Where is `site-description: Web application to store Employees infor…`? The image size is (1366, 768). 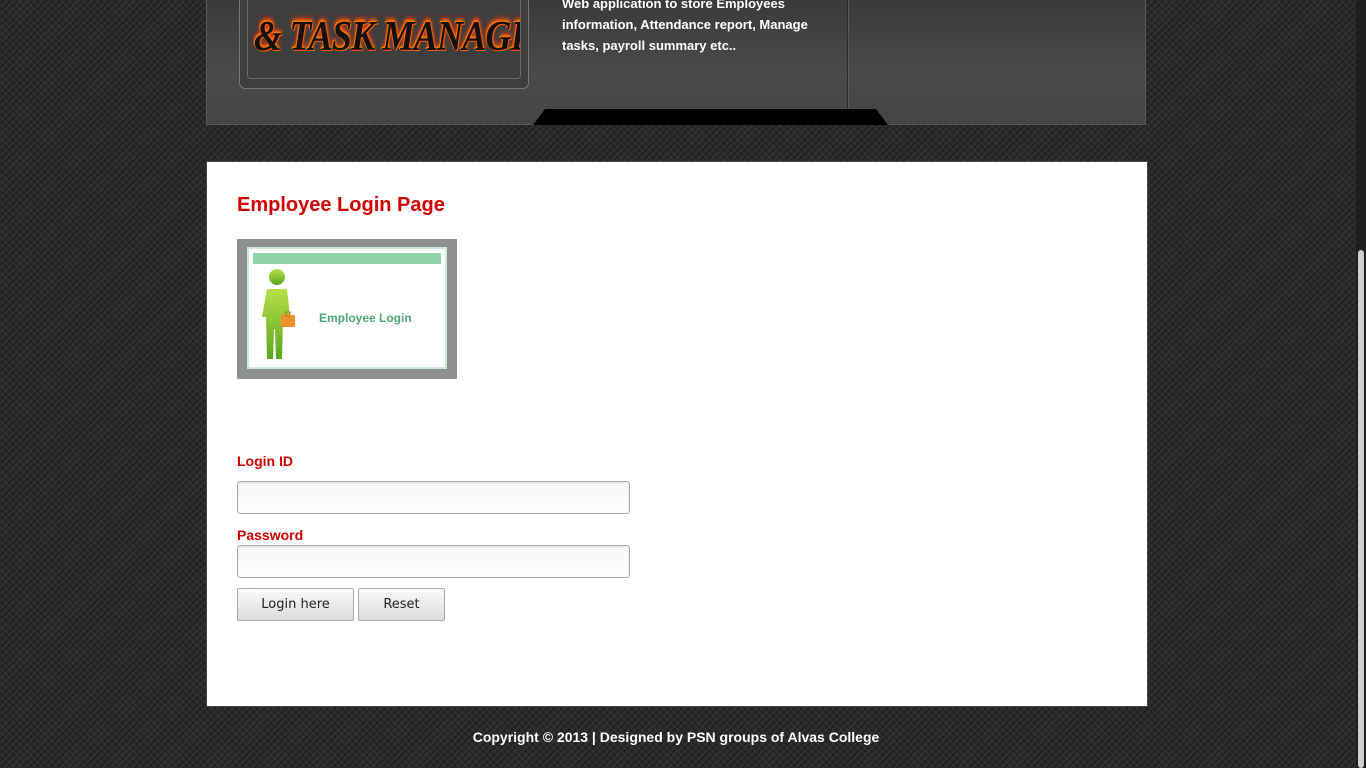 site-description: Web application to store Employees infor… is located at coordinates (685, 26).